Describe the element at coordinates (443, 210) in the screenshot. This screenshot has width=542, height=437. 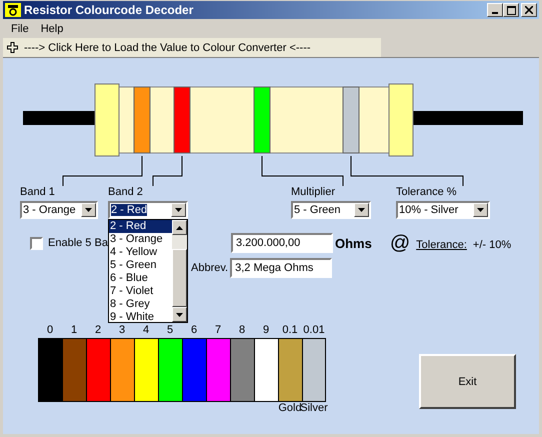
I see `dropdown: 10% - Silver` at that location.